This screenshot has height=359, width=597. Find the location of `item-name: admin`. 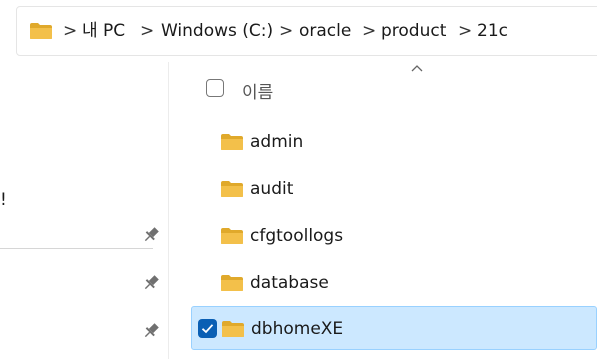

item-name: admin is located at coordinates (277, 142).